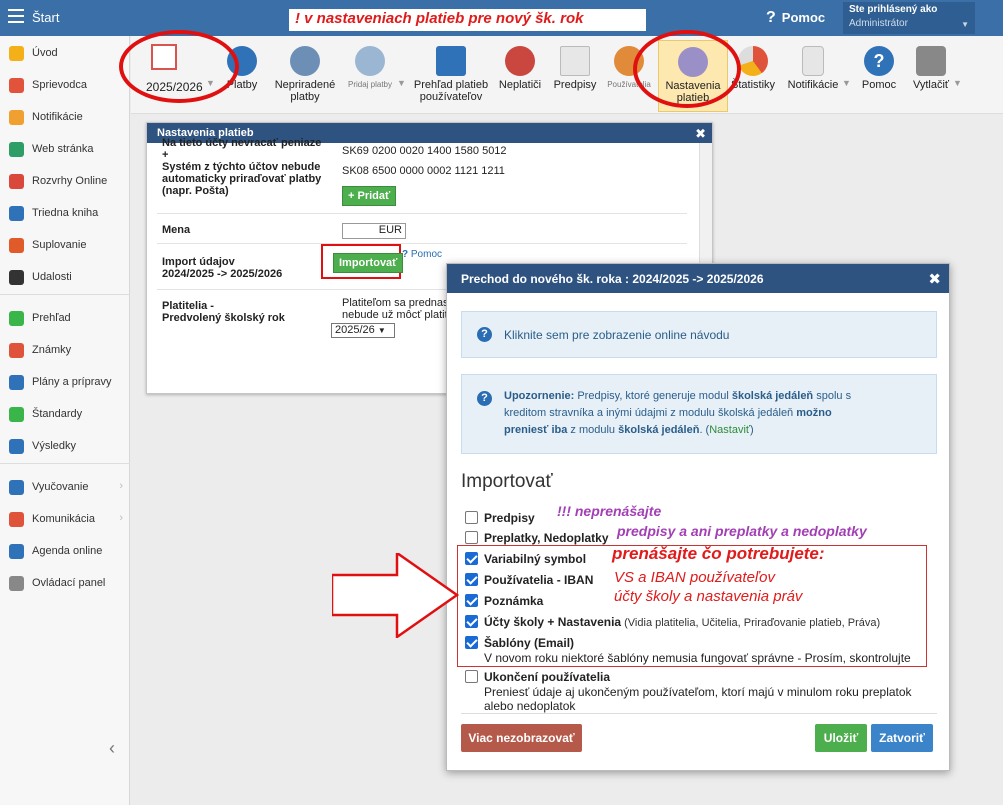 The height and width of the screenshot is (805, 1003). I want to click on sidebar-item-9: Známky, so click(65, 351).